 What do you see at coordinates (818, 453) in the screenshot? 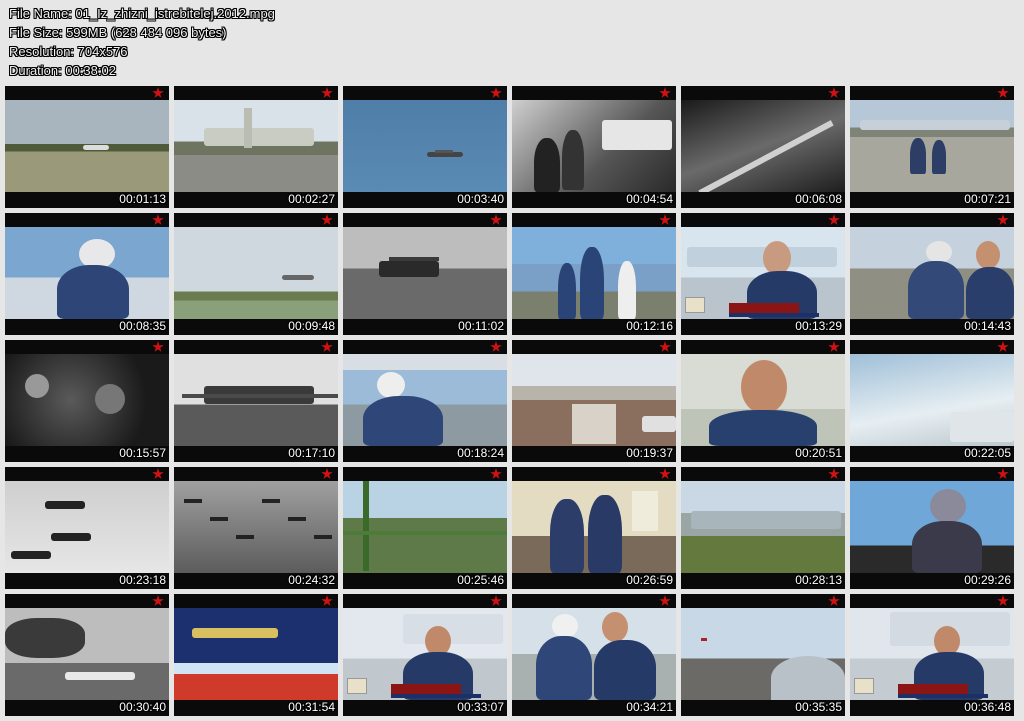
I see `timestamp: 00:20:51` at bounding box center [818, 453].